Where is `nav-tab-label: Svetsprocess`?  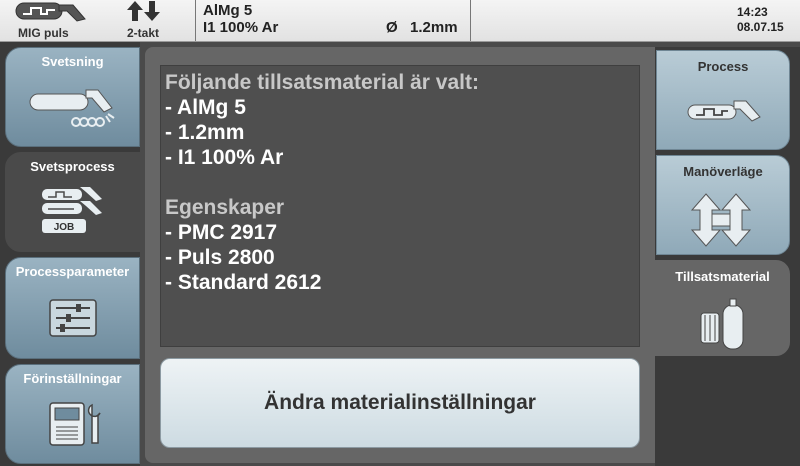
nav-tab-label: Svetsprocess is located at coordinates (72, 166).